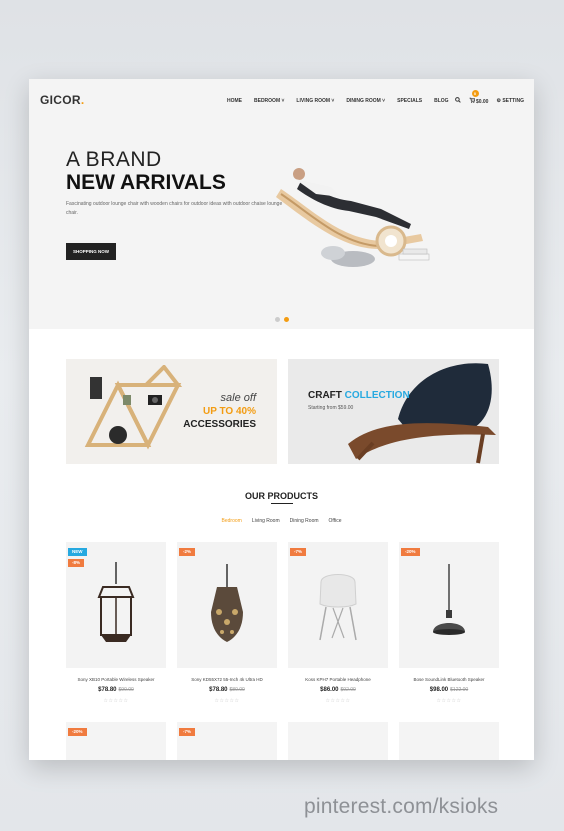 This screenshot has width=564, height=831. Describe the element at coordinates (441, 101) in the screenshot. I see `nav-blog: BLOG` at that location.